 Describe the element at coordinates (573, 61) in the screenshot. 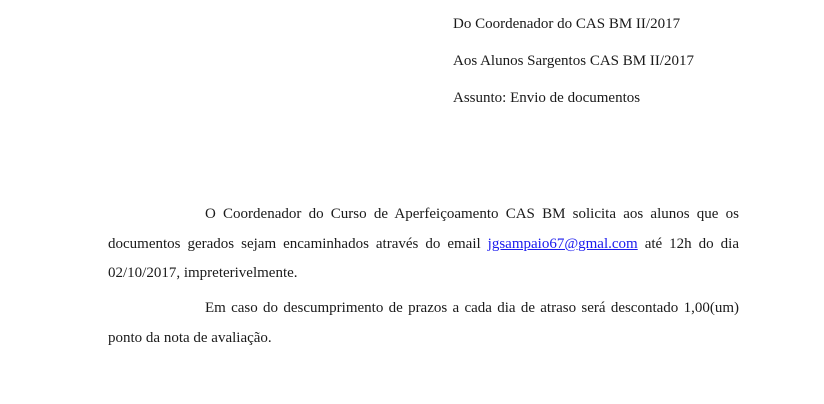

I see `memo-to: Aos Alunos Sargentos CAS BM II/2017` at that location.